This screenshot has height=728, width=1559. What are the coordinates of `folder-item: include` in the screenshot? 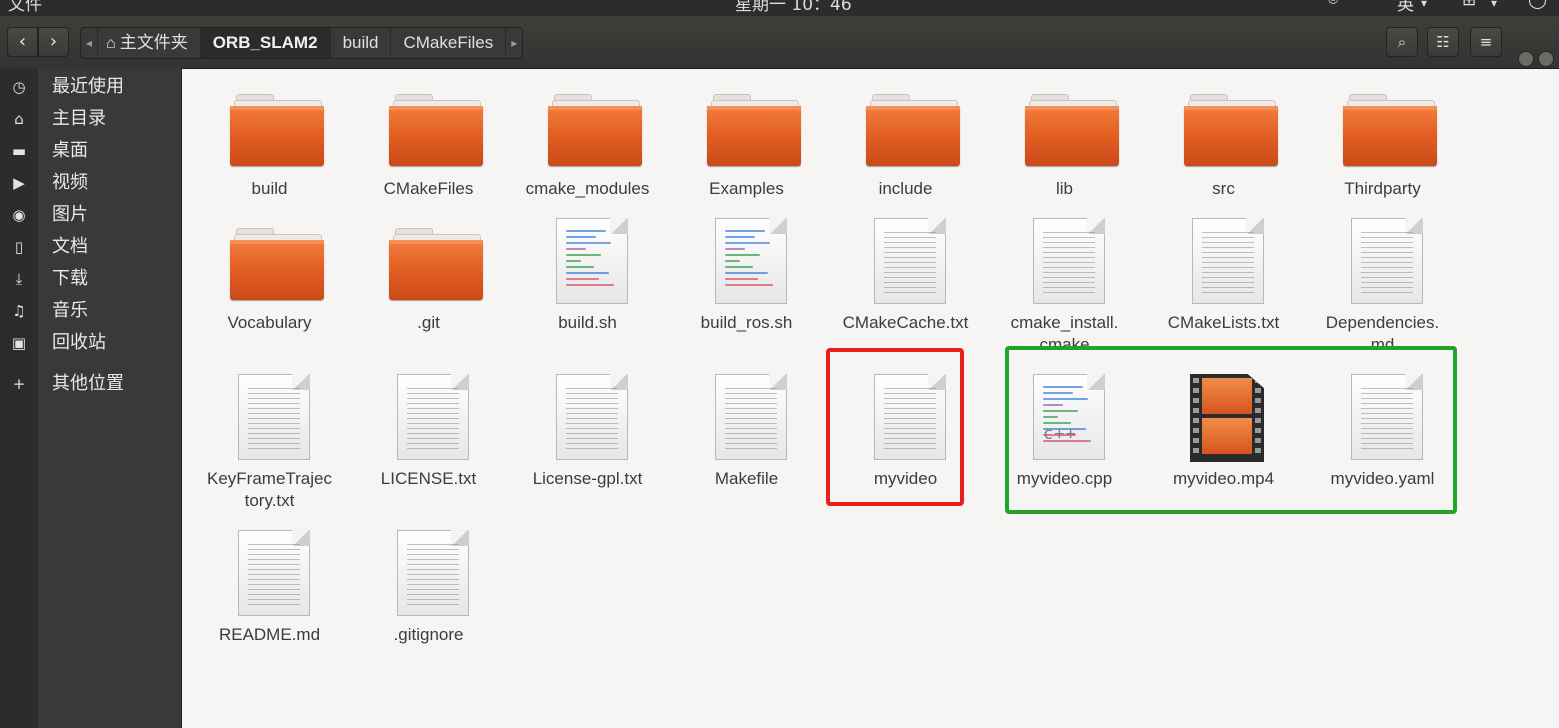 It's located at (905, 143).